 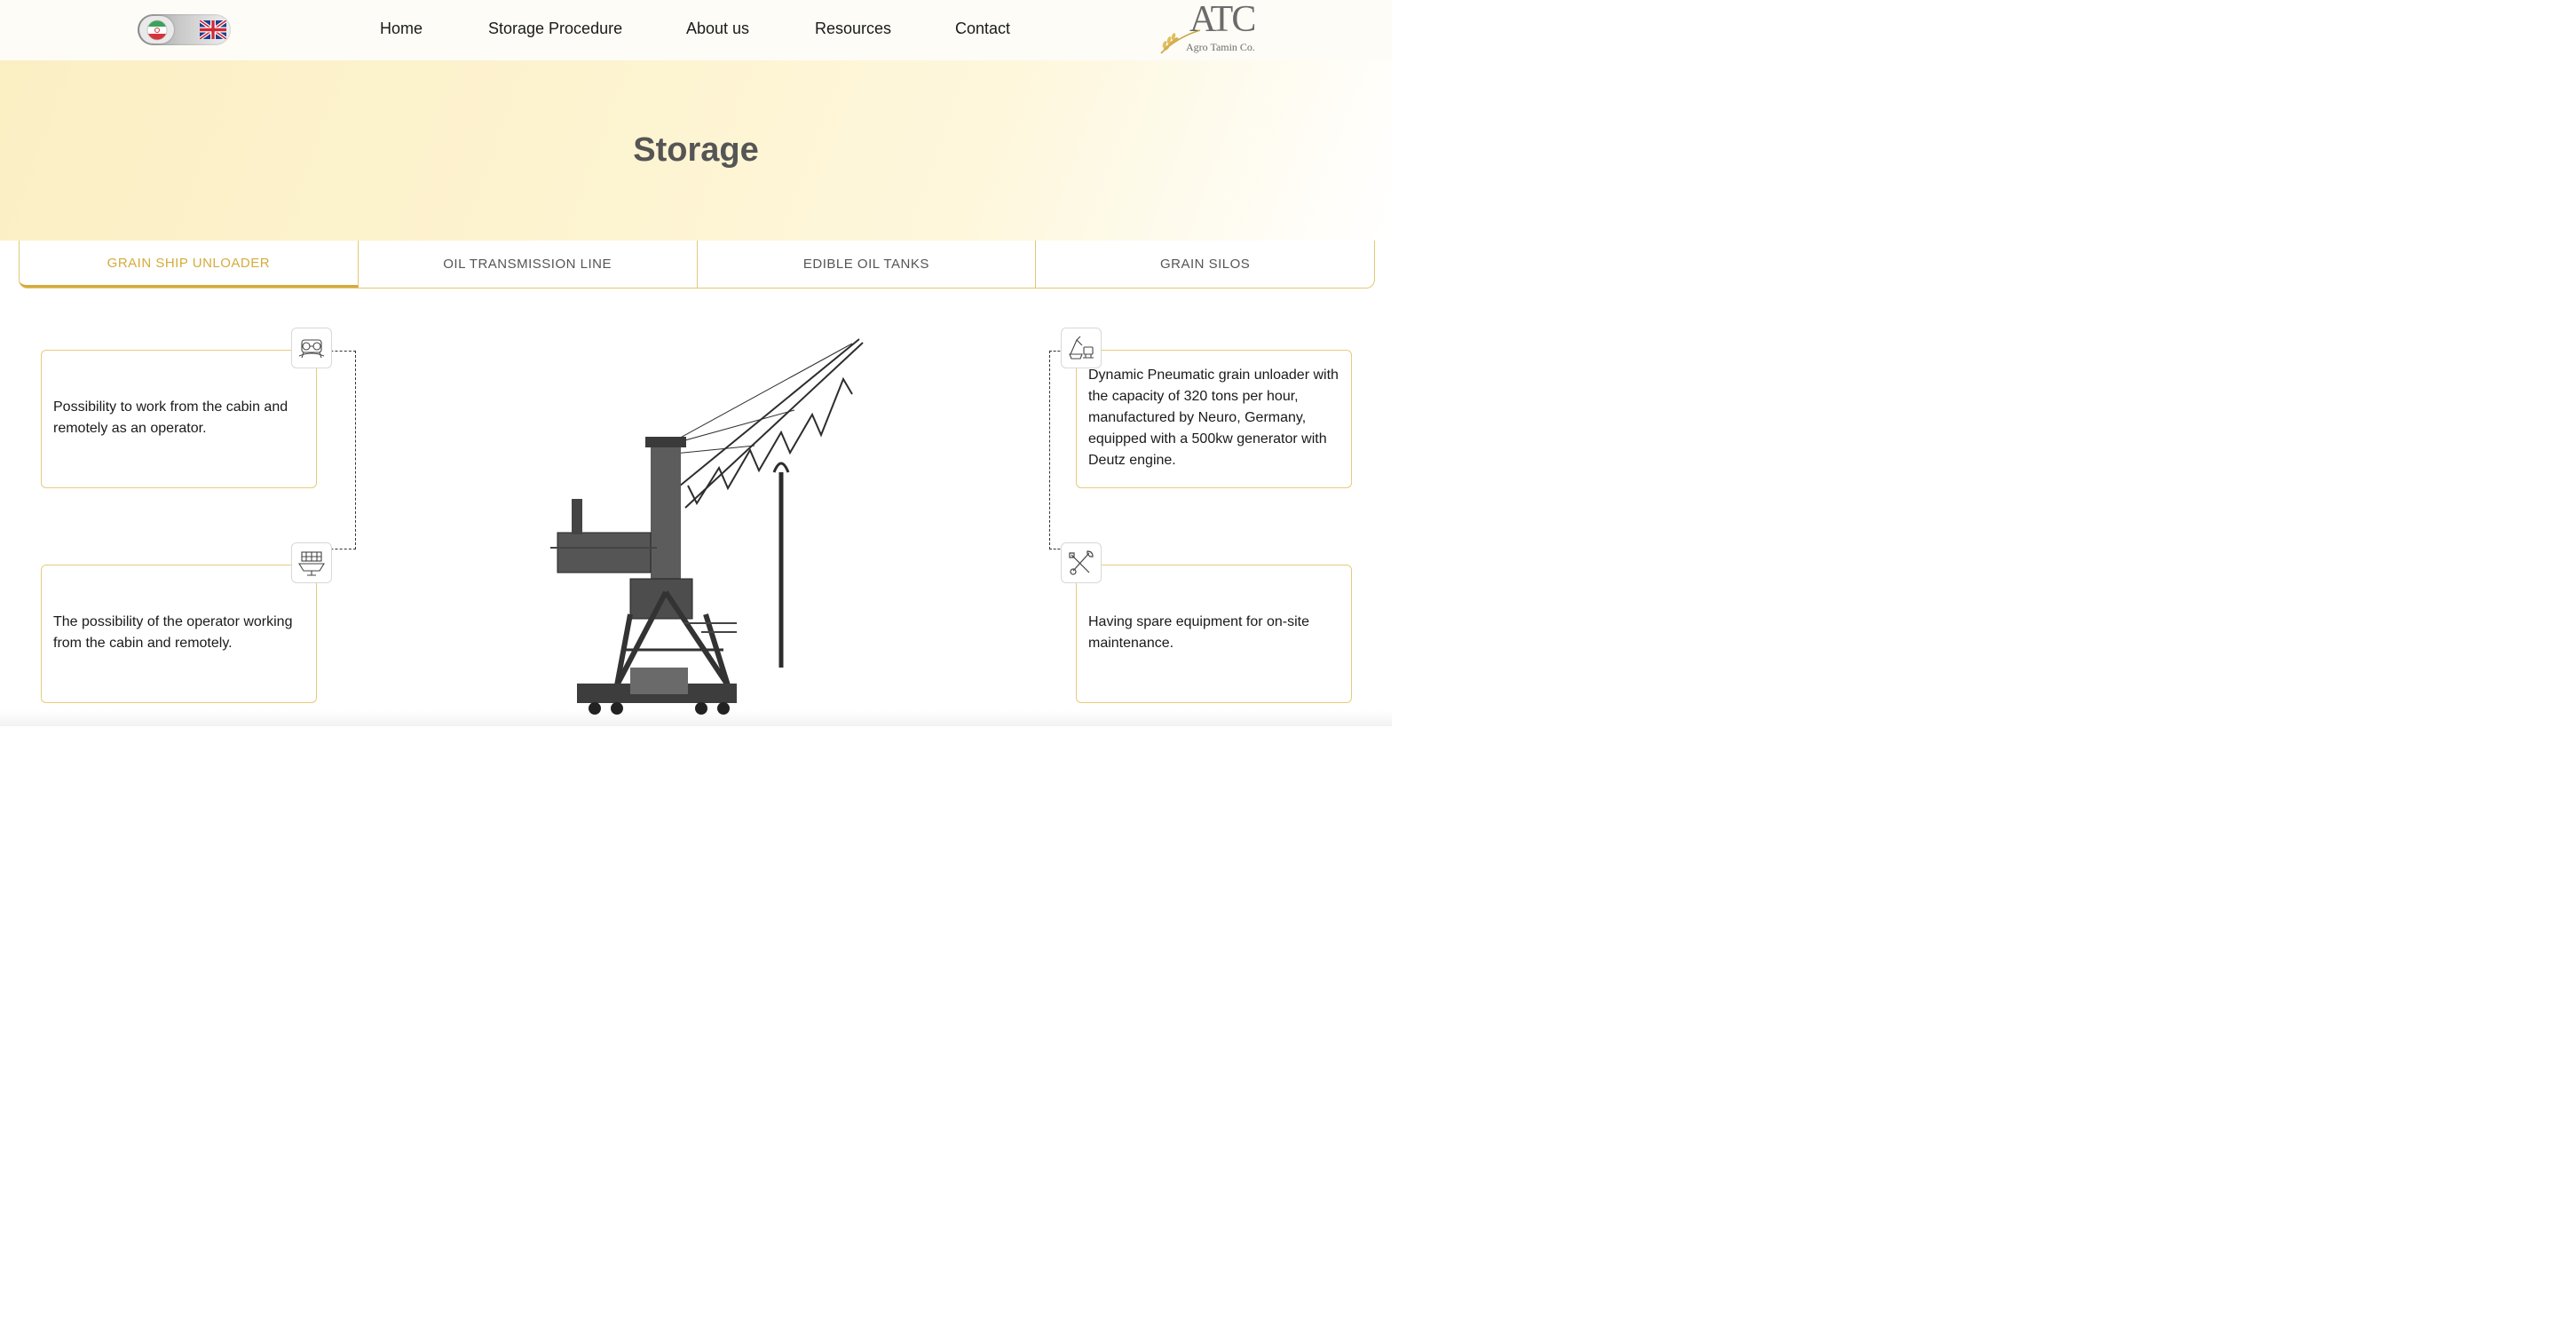 What do you see at coordinates (213, 31) in the screenshot?
I see `uk-flag-icon` at bounding box center [213, 31].